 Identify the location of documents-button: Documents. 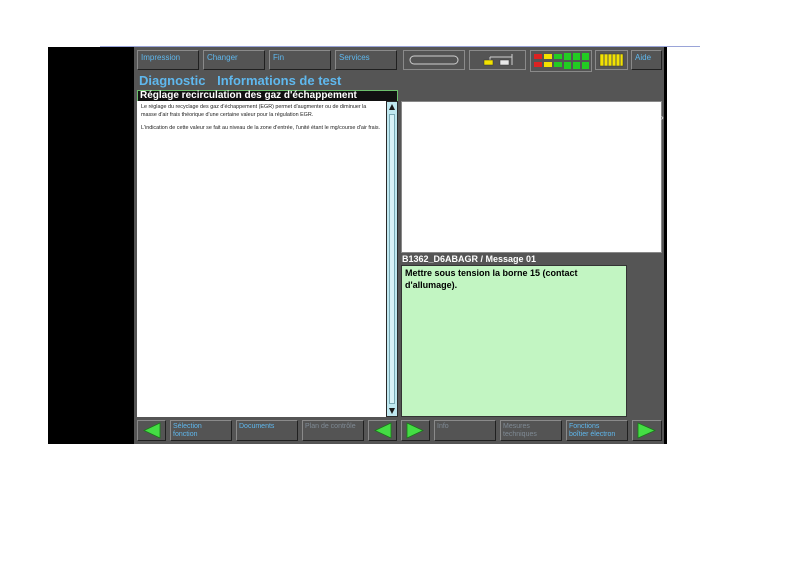
(267, 430).